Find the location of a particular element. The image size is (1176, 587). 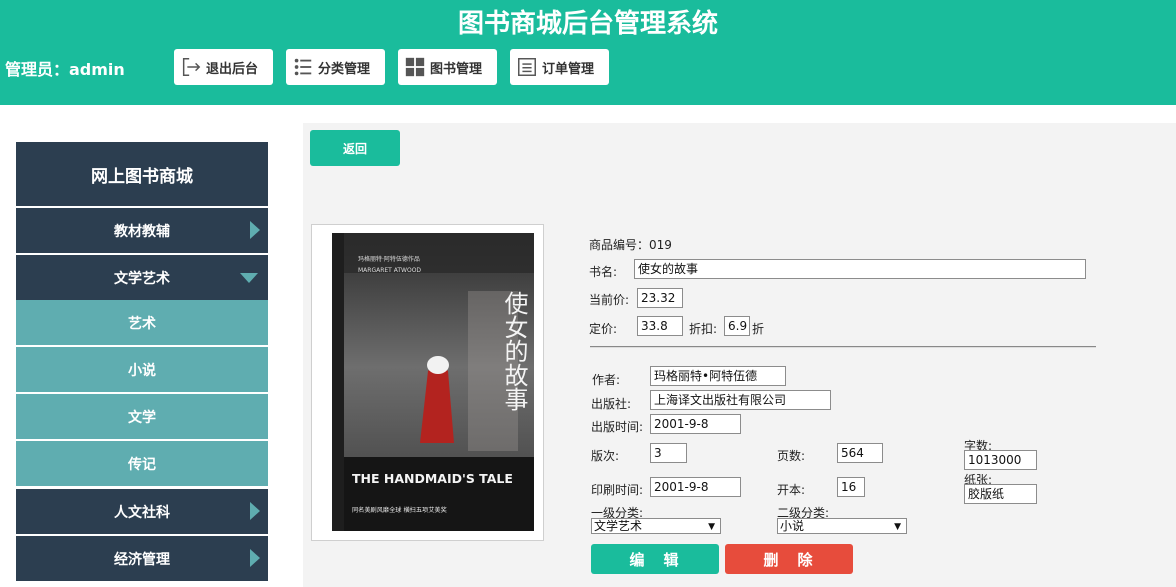

back-button: 返回 is located at coordinates (355, 148).